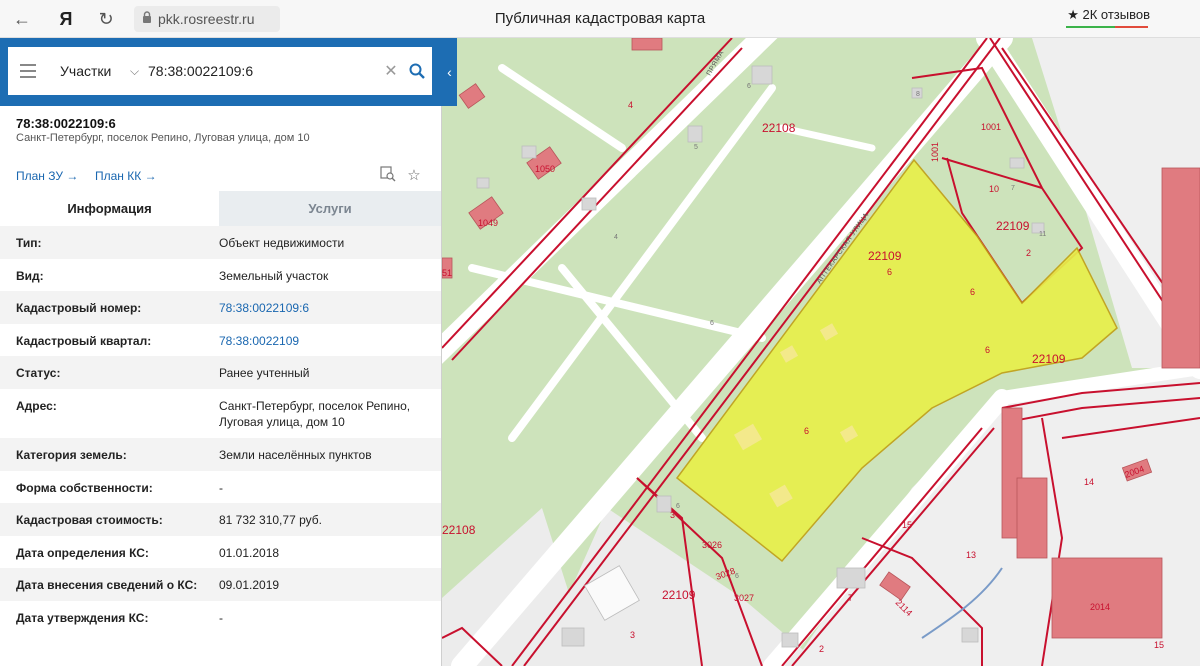 The width and height of the screenshot is (1200, 666). What do you see at coordinates (89, 520) in the screenshot?
I see `row-key: Кадастровая стоимость:` at bounding box center [89, 520].